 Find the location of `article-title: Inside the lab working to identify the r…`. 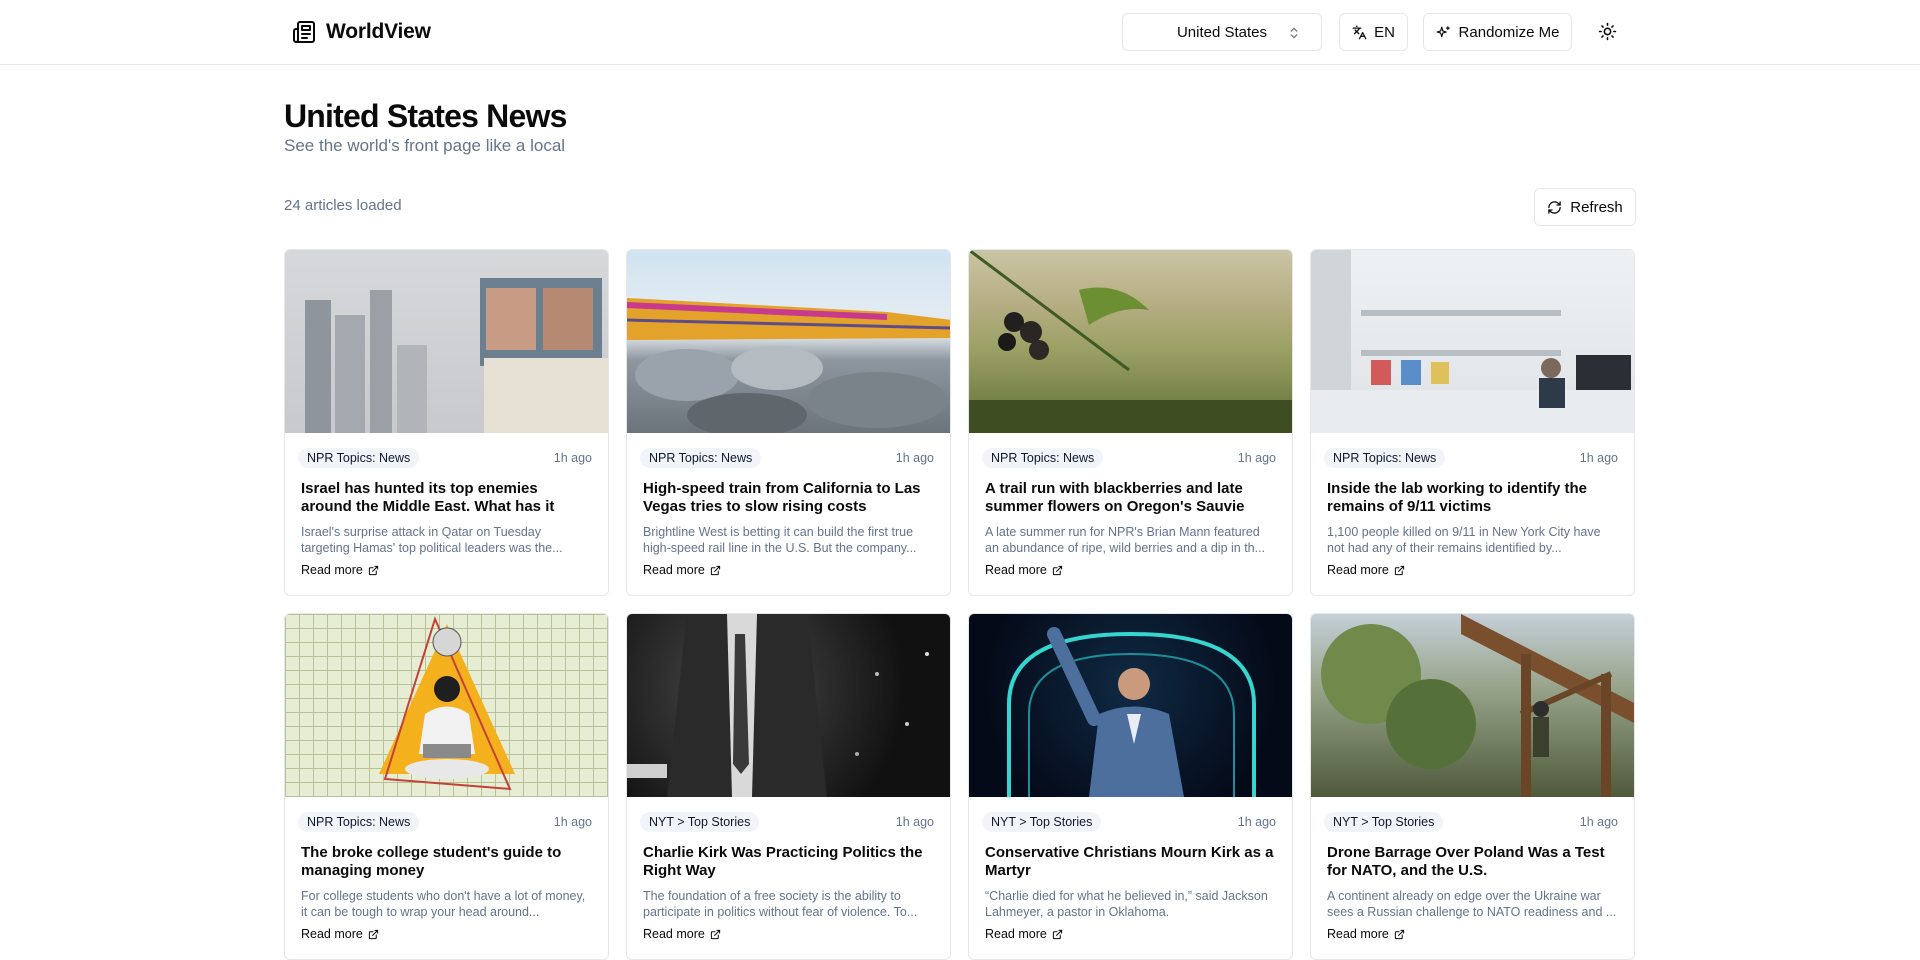

article-title: Inside the lab working to identify the r… is located at coordinates (1472, 498).